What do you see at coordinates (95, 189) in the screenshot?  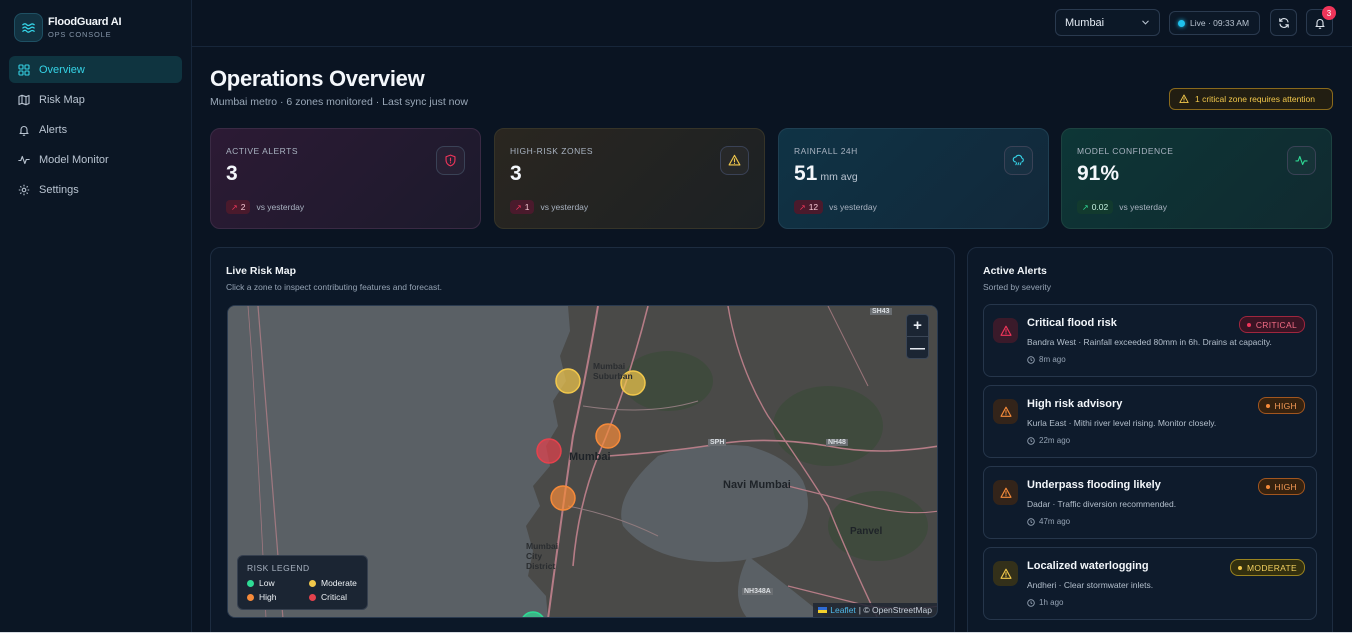 I see `sidebar-item-settings: Settings` at bounding box center [95, 189].